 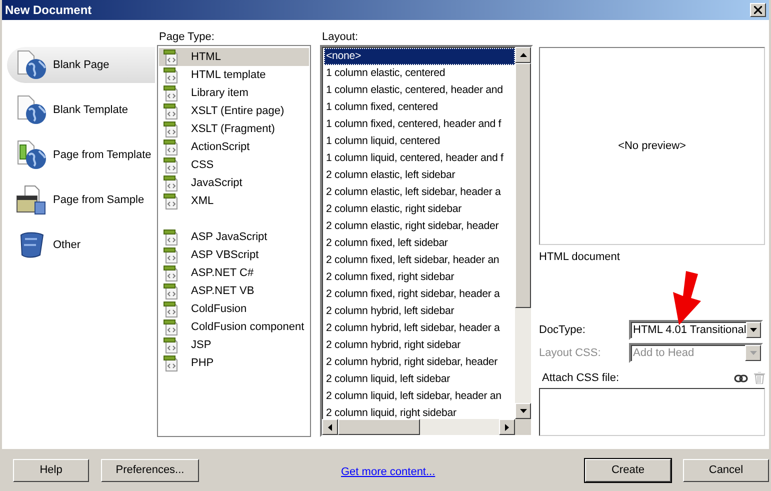 What do you see at coordinates (754, 330) in the screenshot?
I see `dropdown-arrow-icon` at bounding box center [754, 330].